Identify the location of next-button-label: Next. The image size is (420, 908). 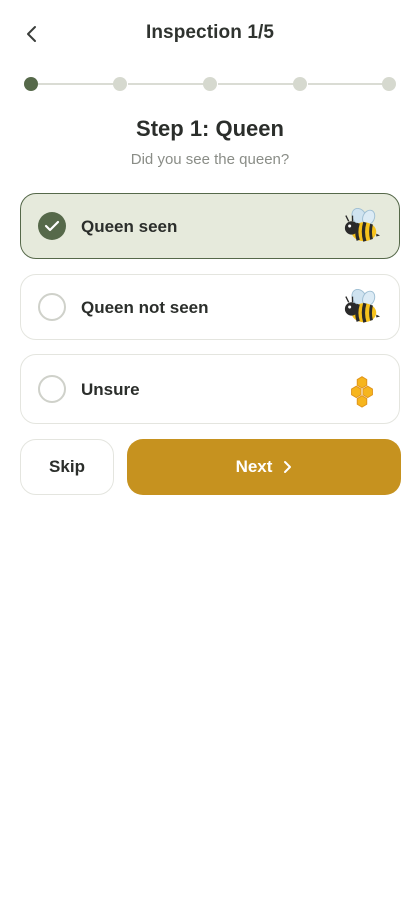
(254, 466).